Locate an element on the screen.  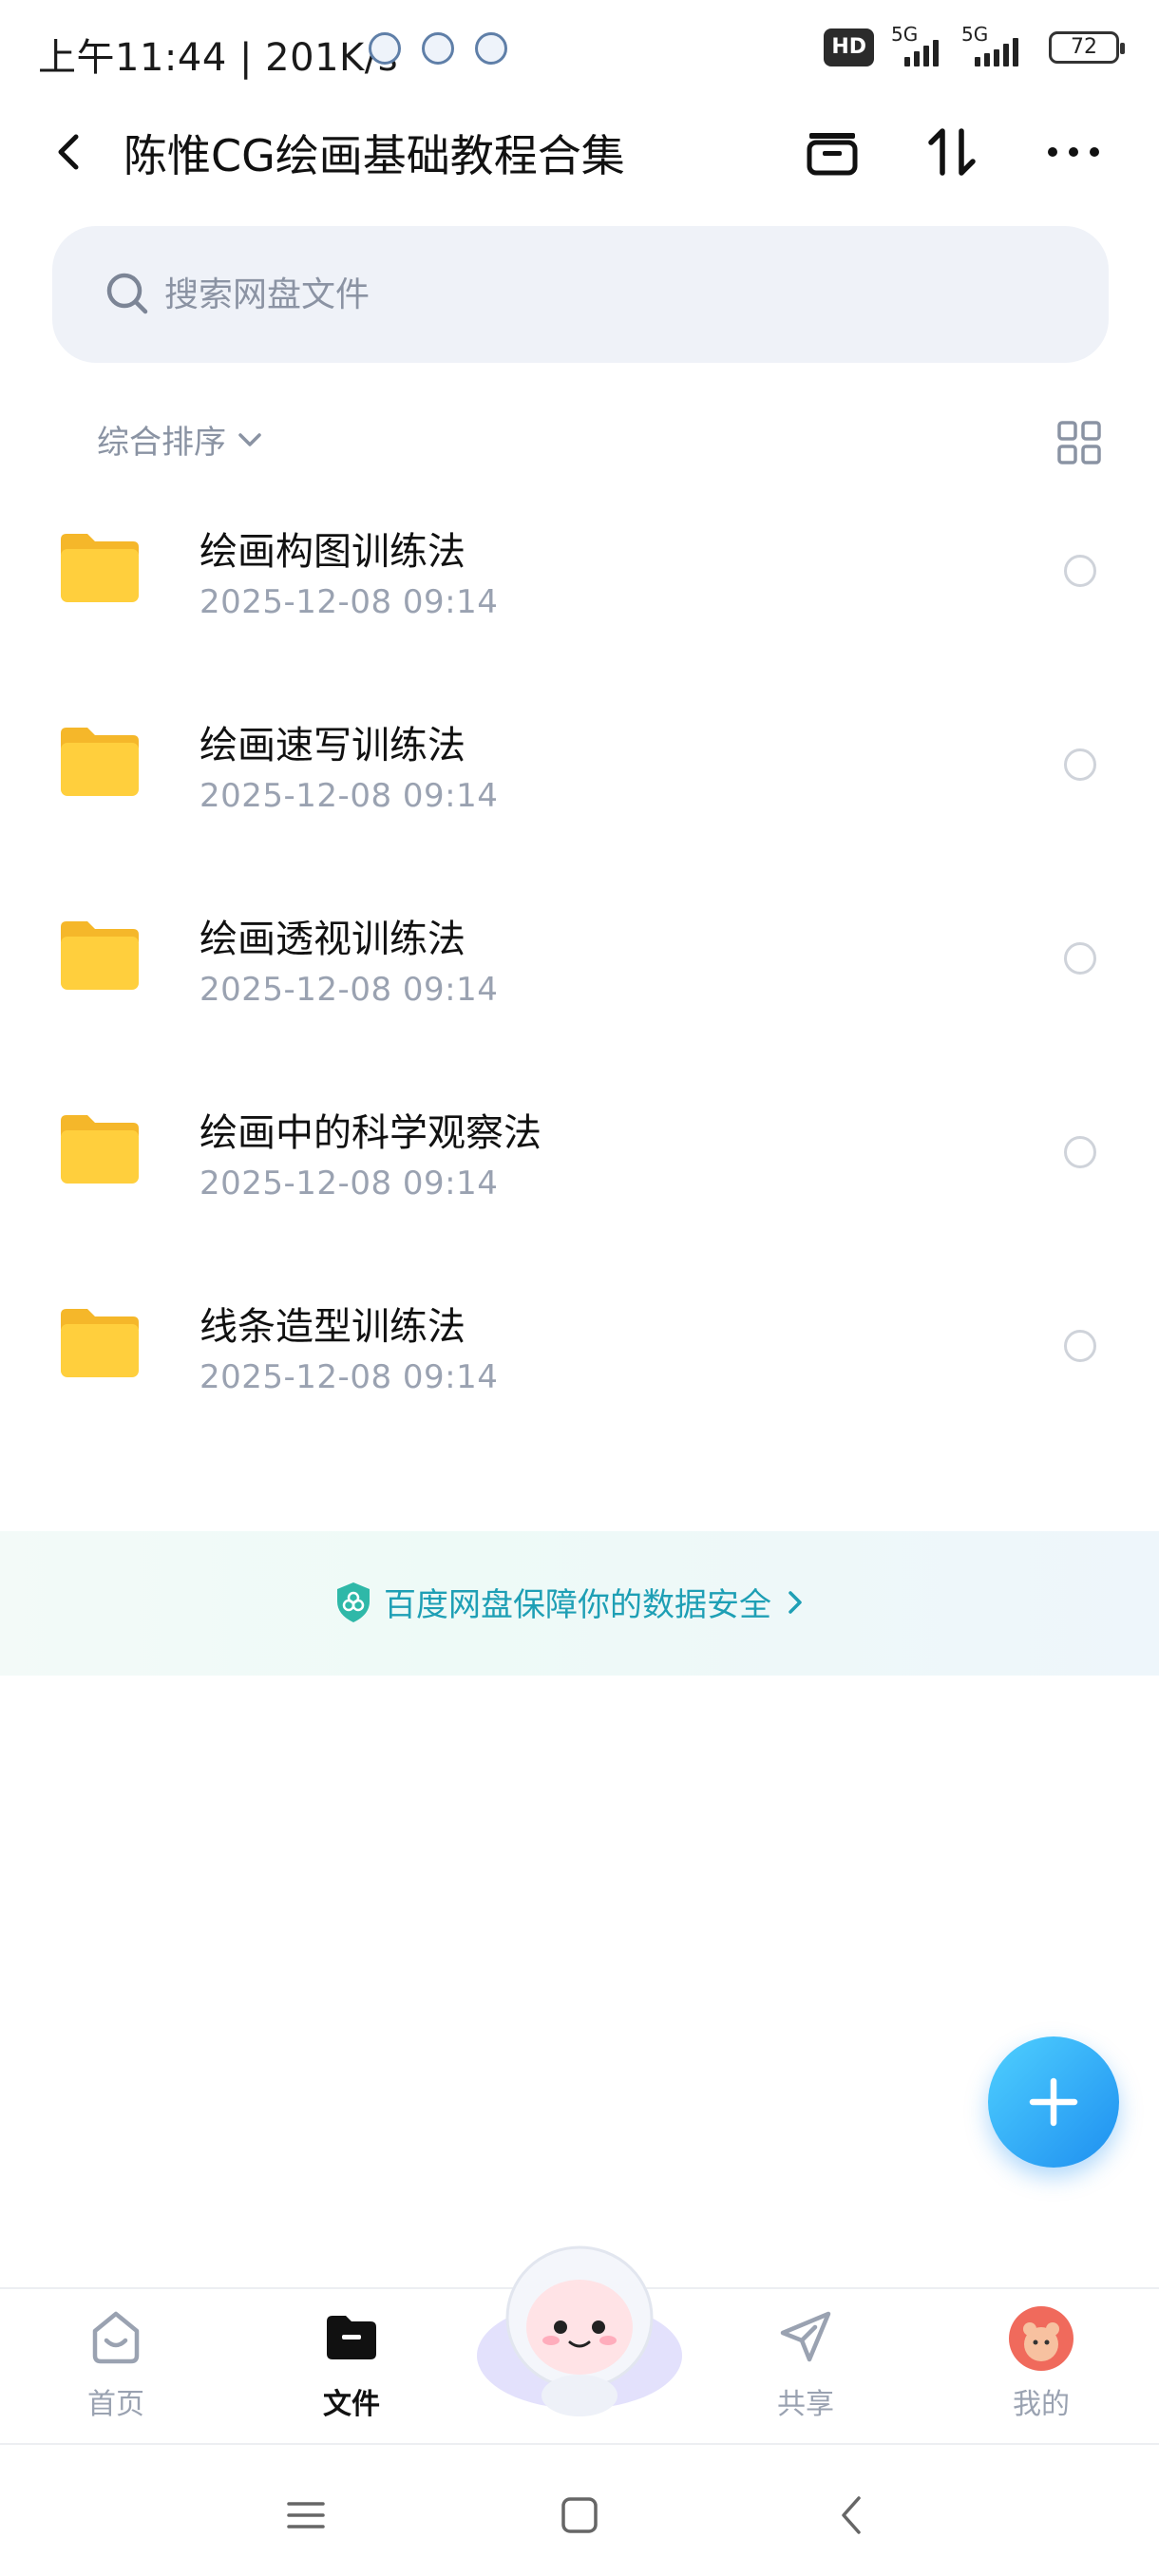
mascot-icon is located at coordinates (579, 2330).